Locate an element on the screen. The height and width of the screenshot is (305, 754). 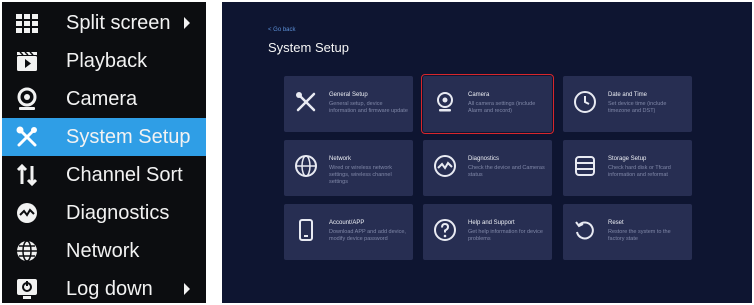
menu-item-label: Channel Sort is located at coordinates (124, 175).